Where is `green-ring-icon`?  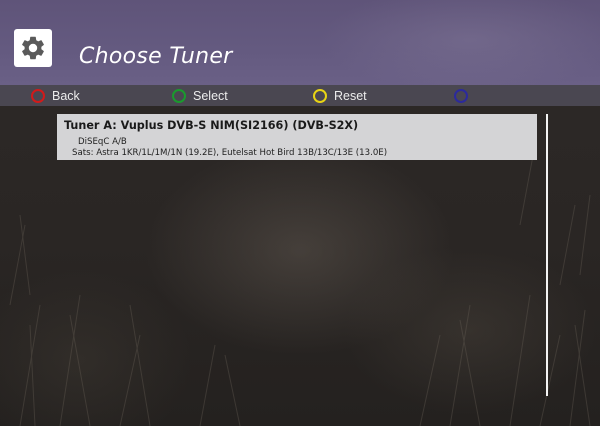 green-ring-icon is located at coordinates (179, 95).